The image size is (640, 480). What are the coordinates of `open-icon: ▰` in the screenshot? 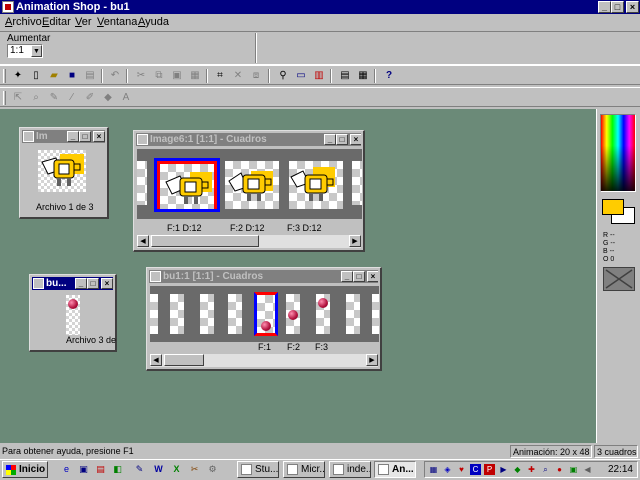 It's located at (54, 76).